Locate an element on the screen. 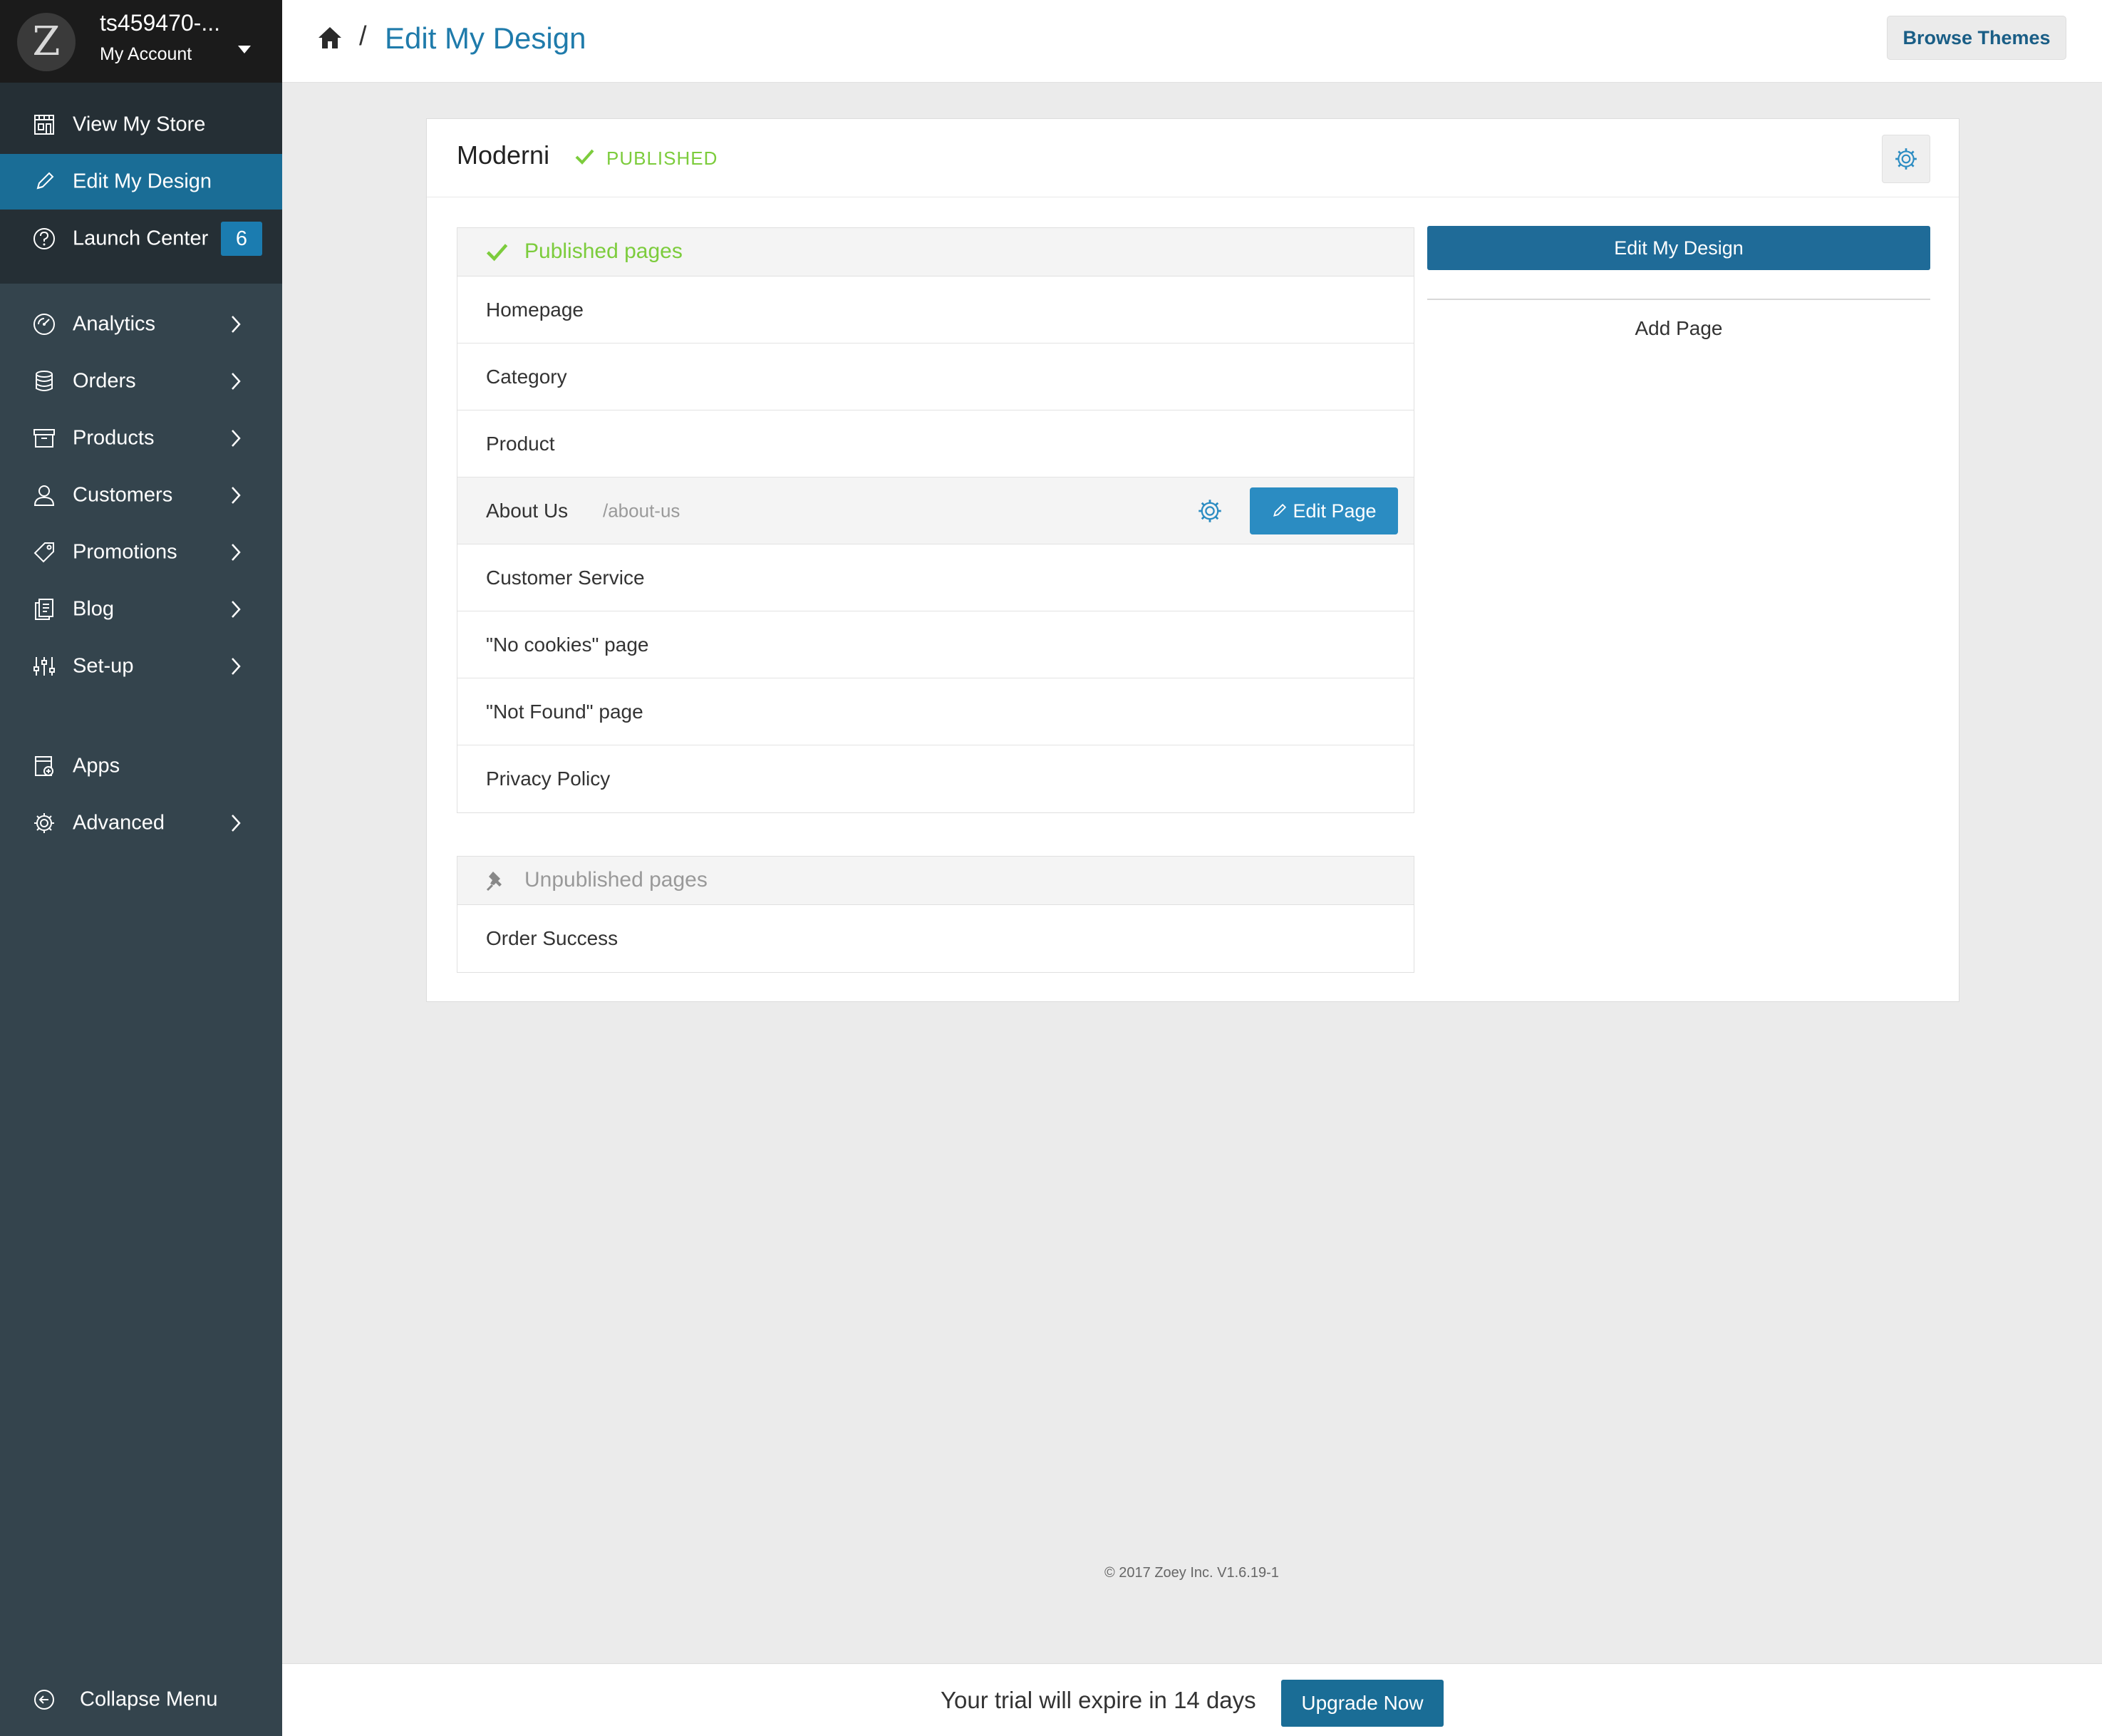 Image resolution: width=2102 pixels, height=1736 pixels. theme-card-header: Moderni PUBLISHED is located at coordinates (1193, 158).